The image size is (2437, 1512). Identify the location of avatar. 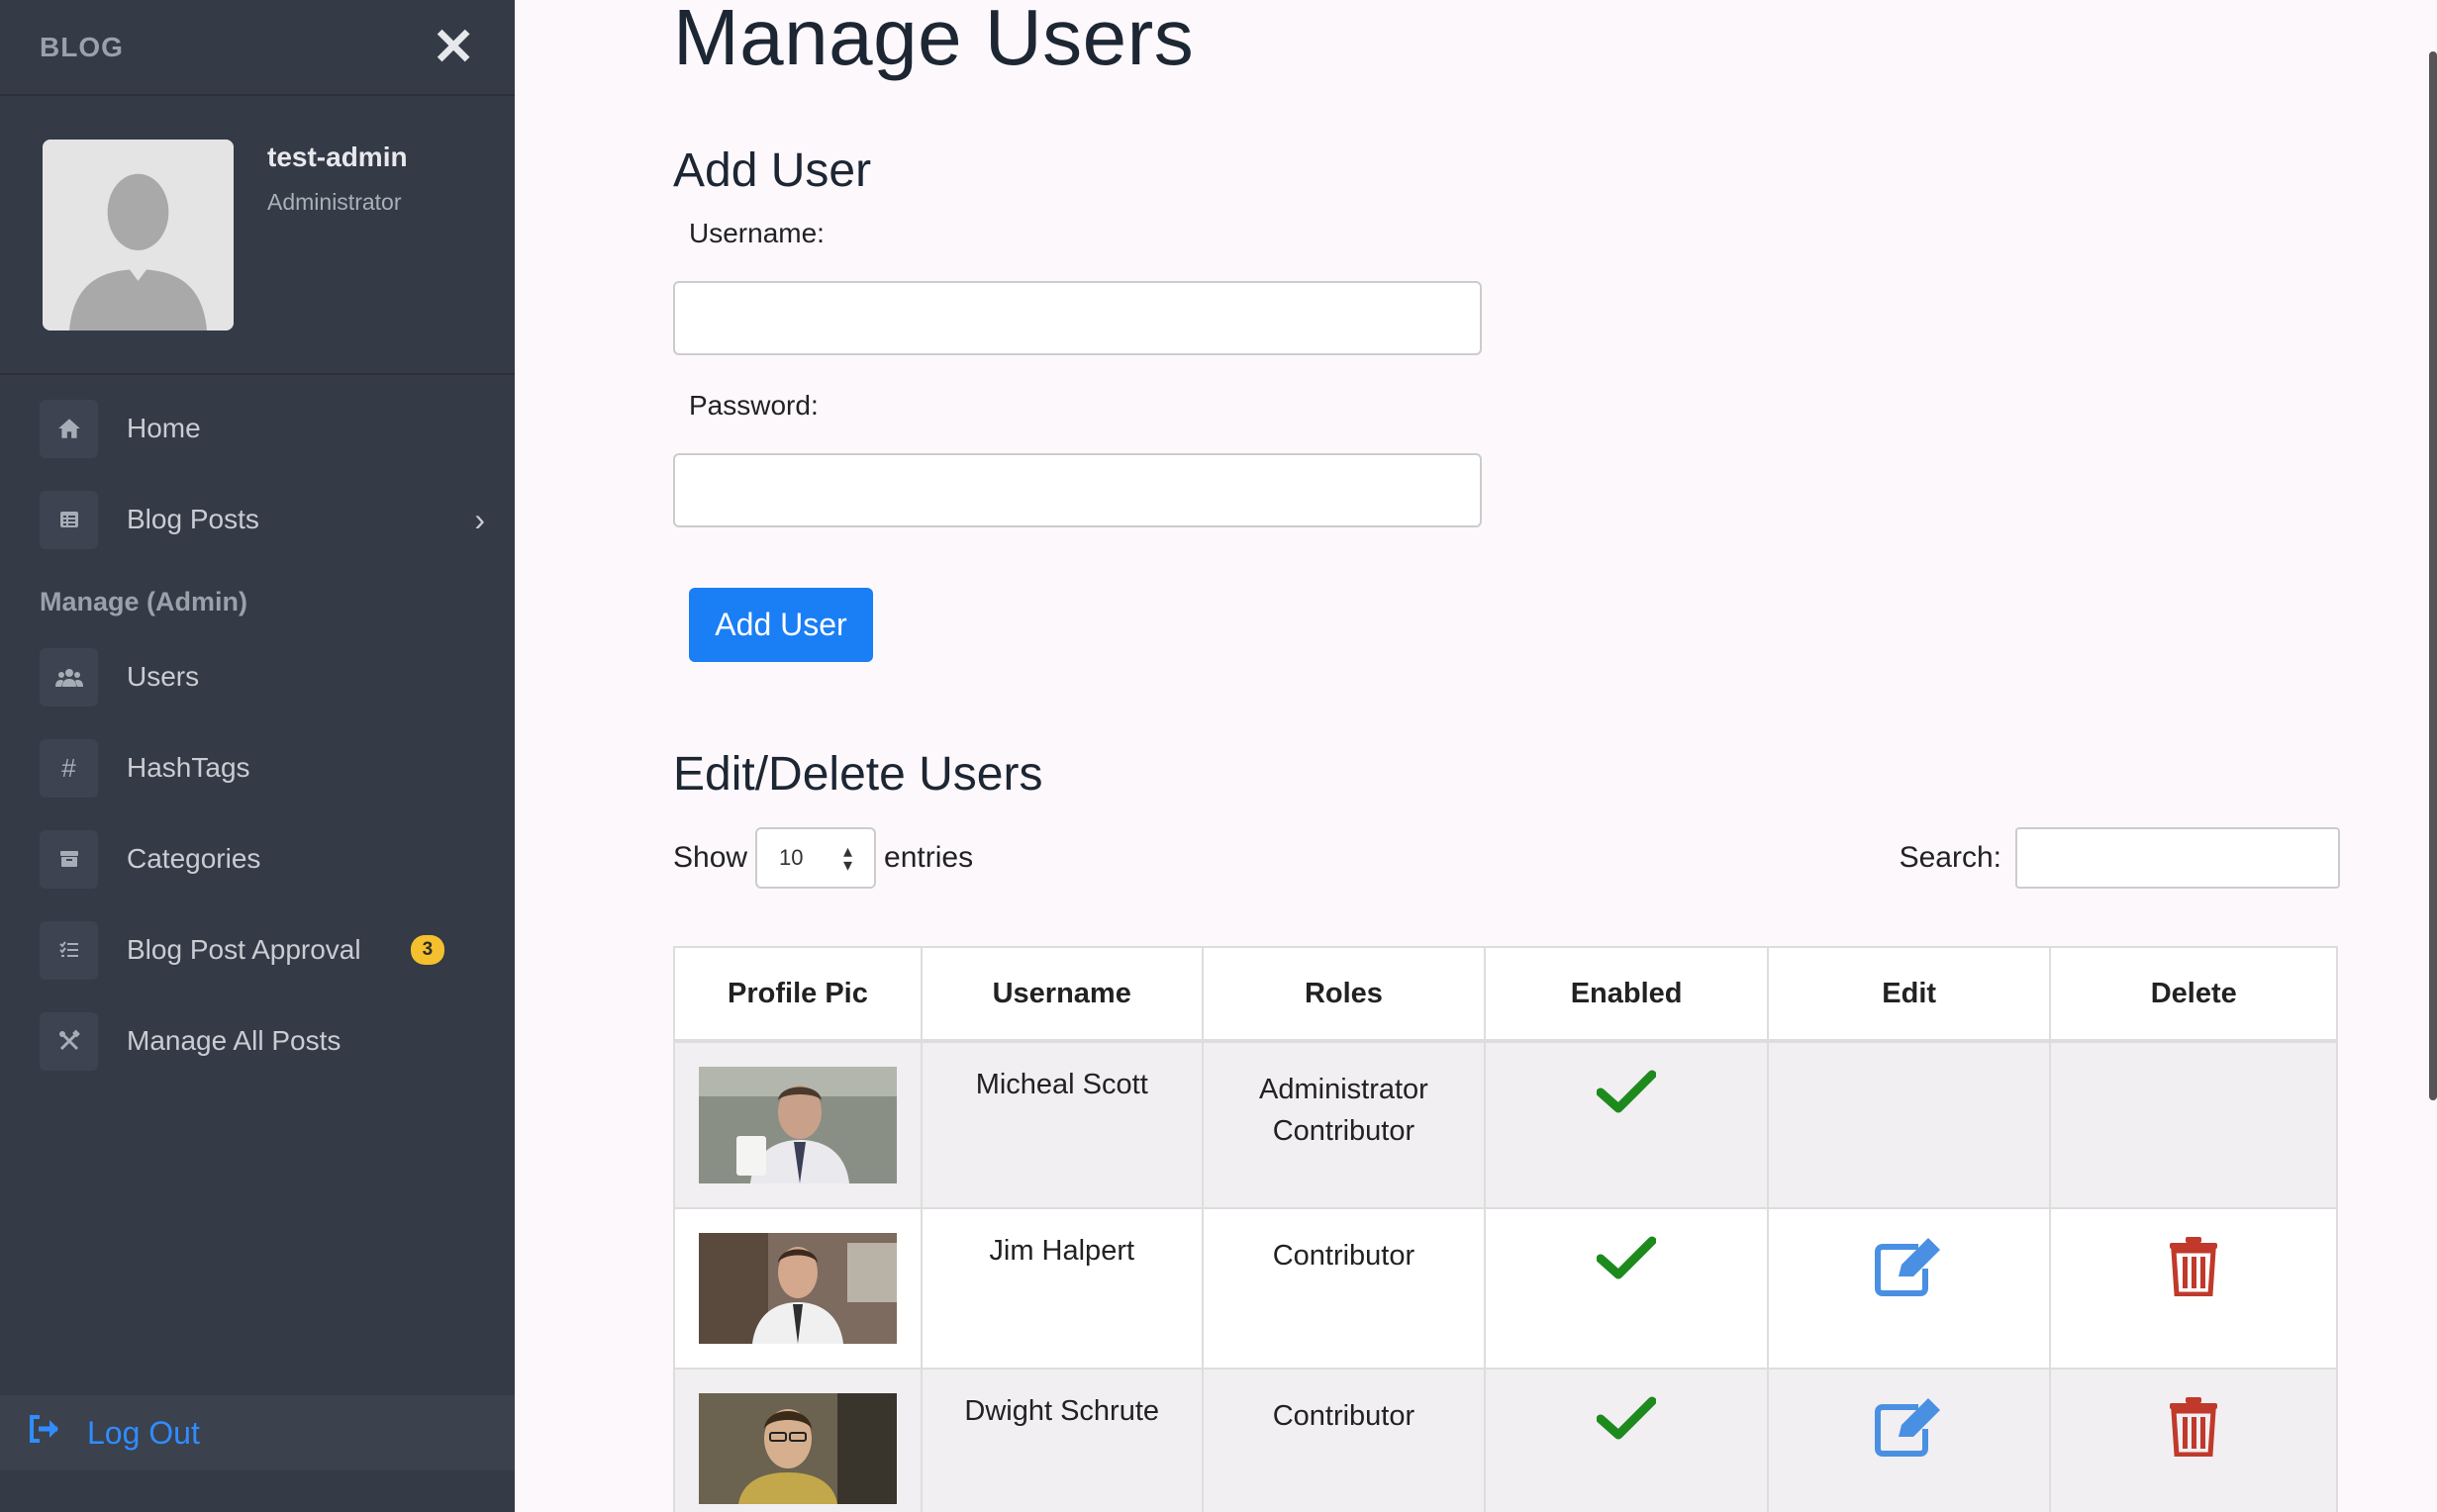
(138, 236).